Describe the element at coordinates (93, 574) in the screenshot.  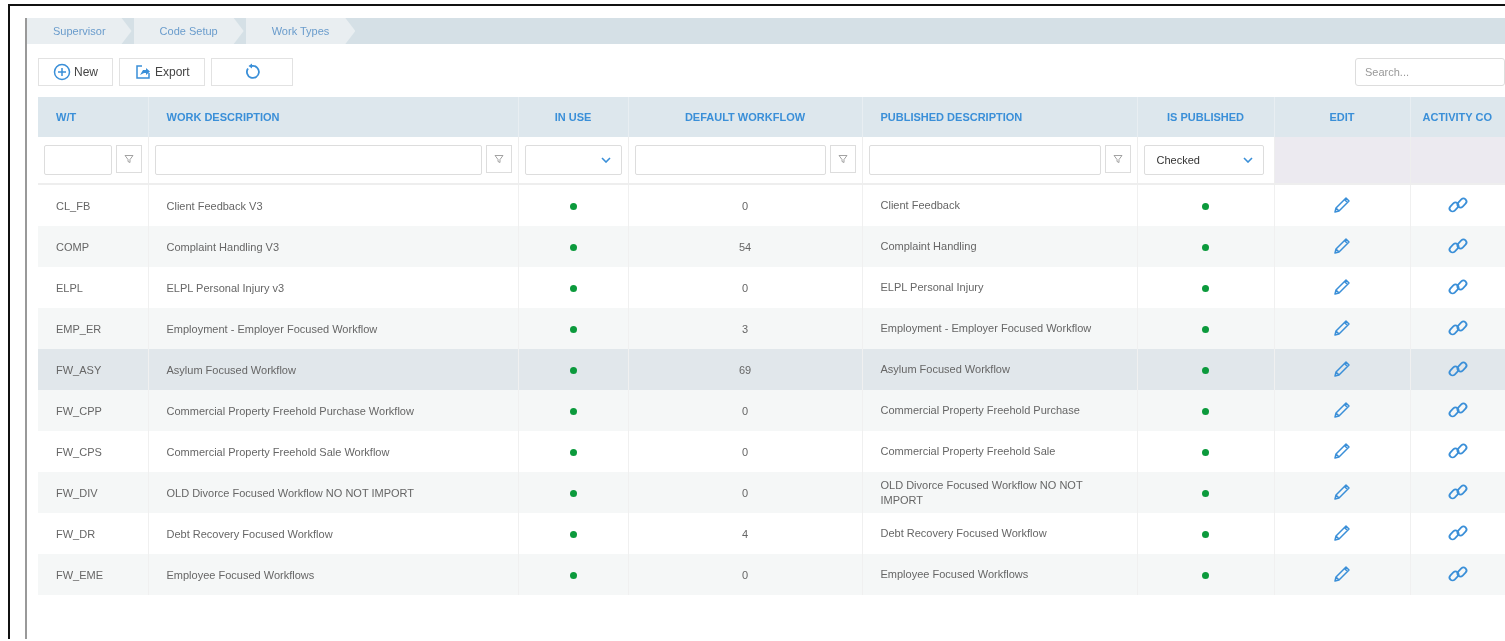
I see `table-cell: FW_EME` at that location.